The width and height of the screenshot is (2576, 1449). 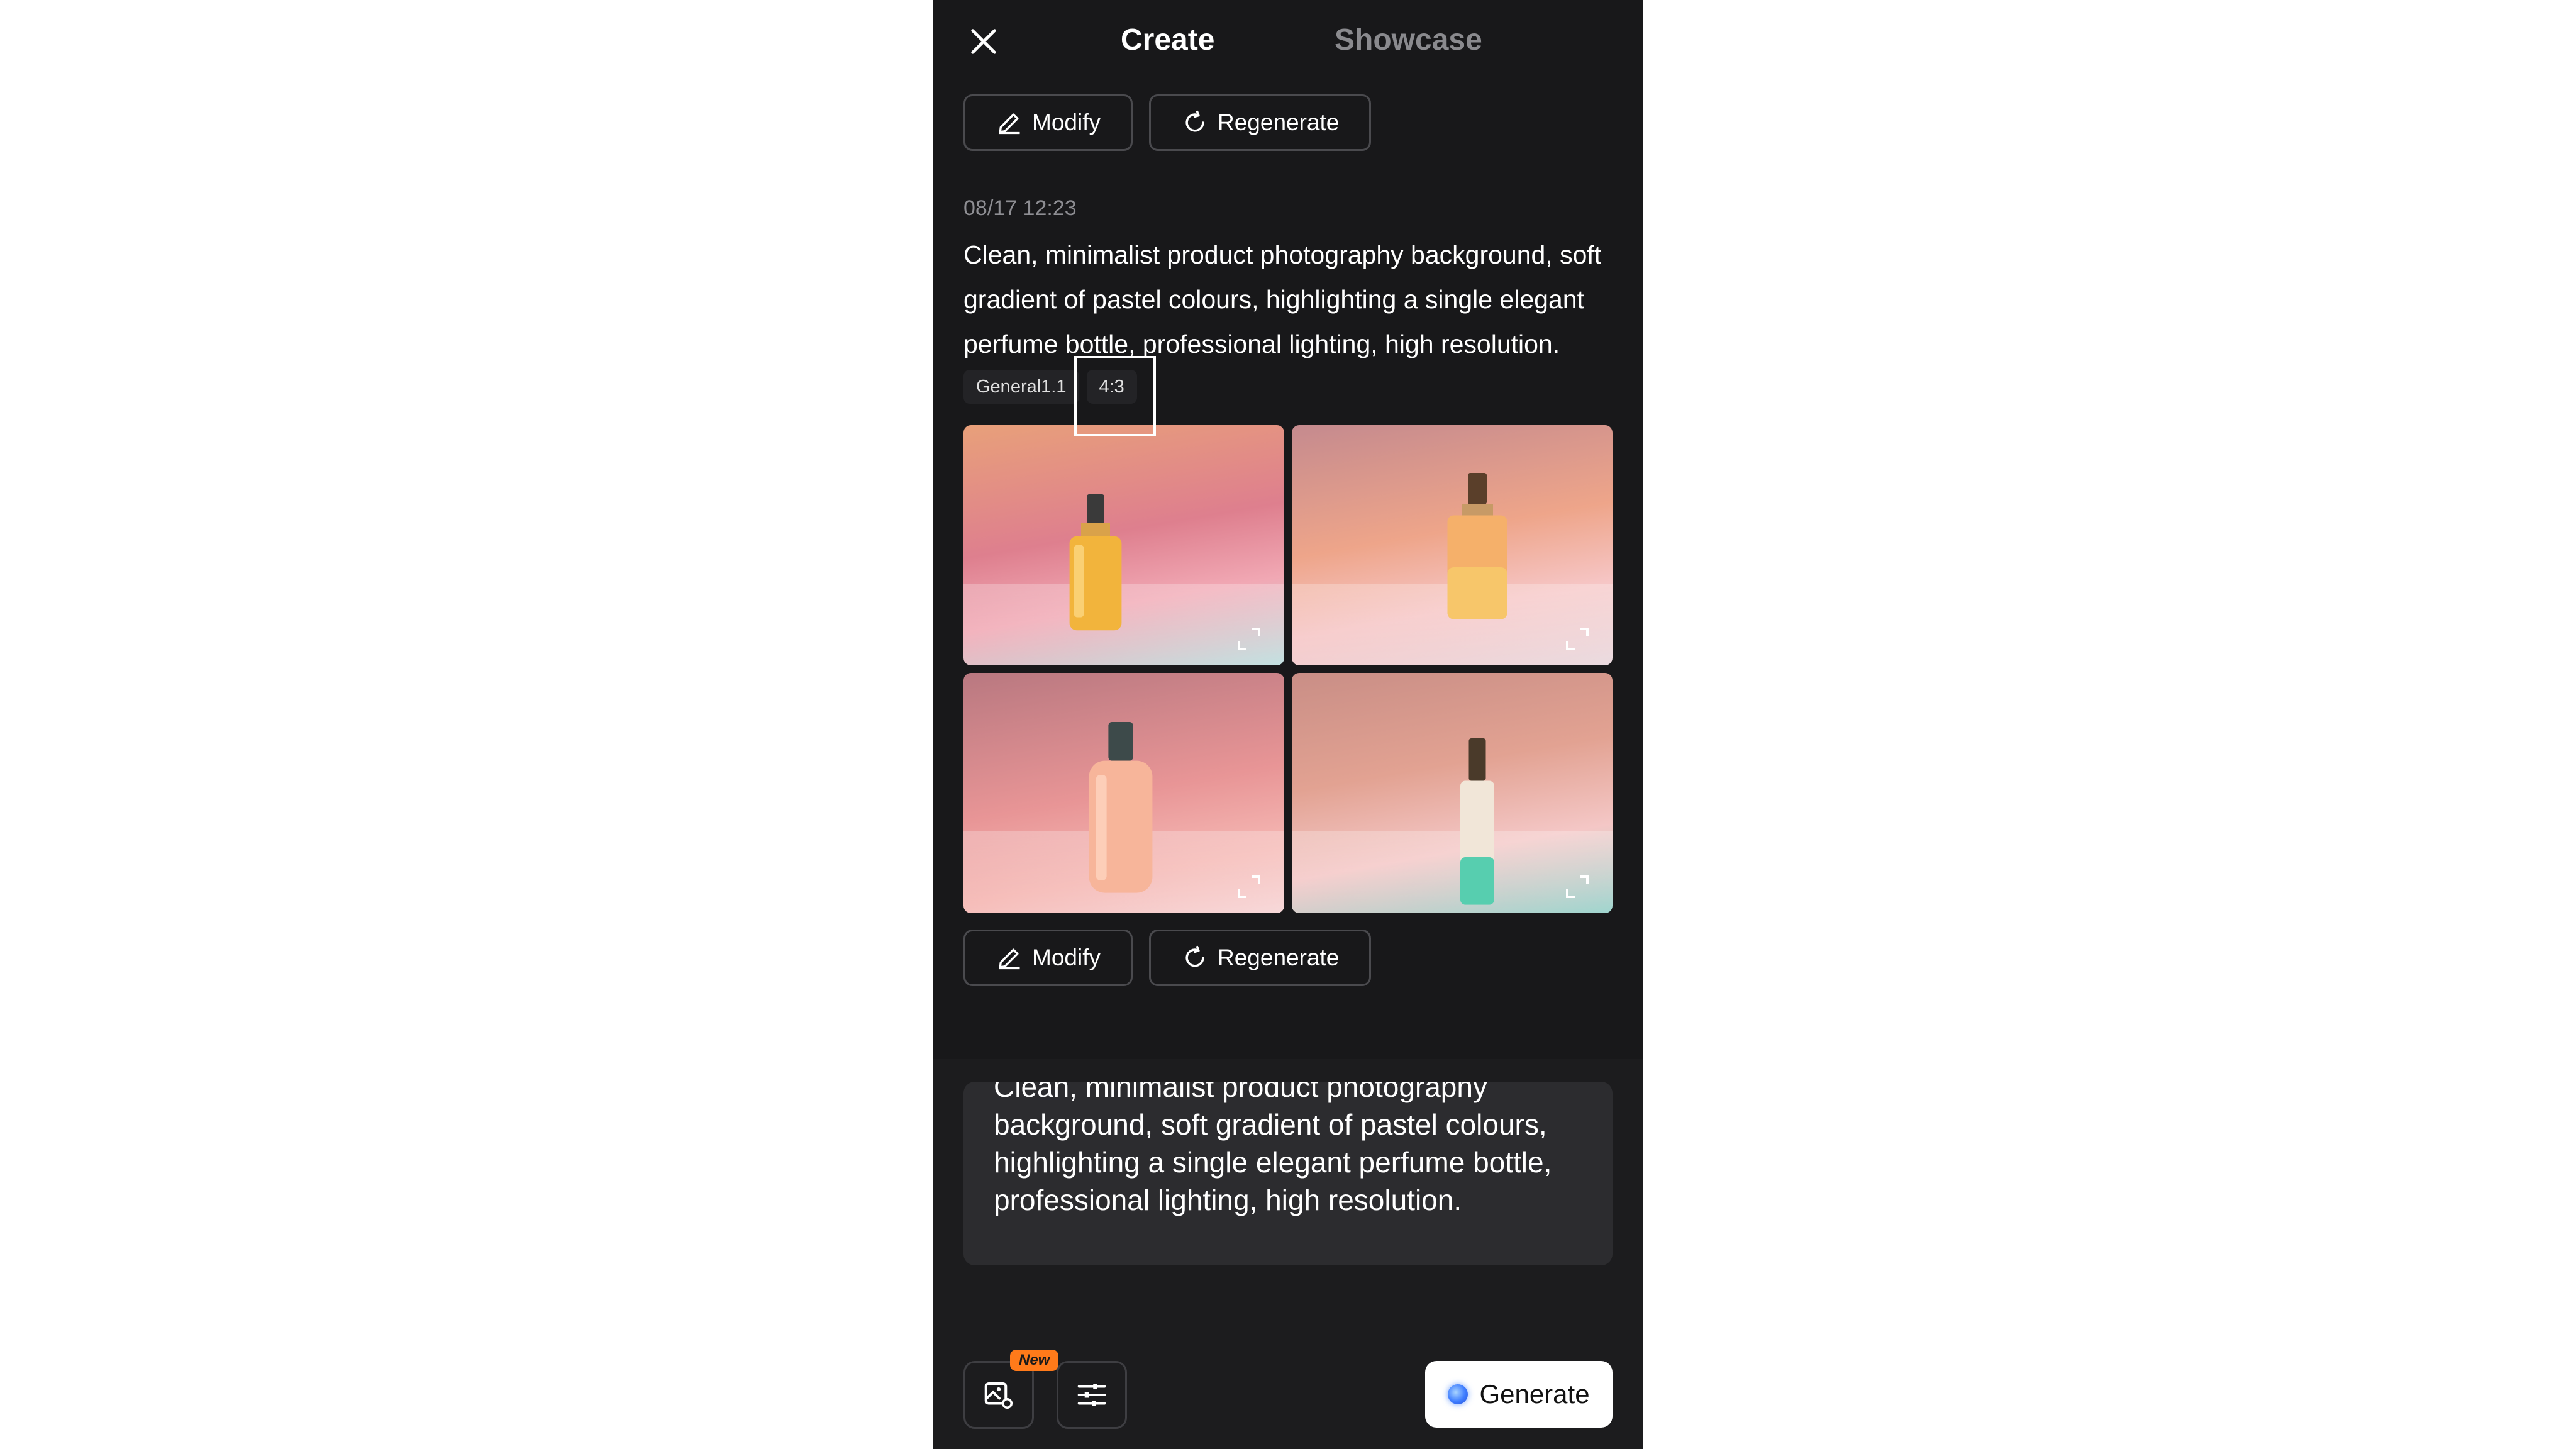 I want to click on image-grid, so click(x=1288, y=669).